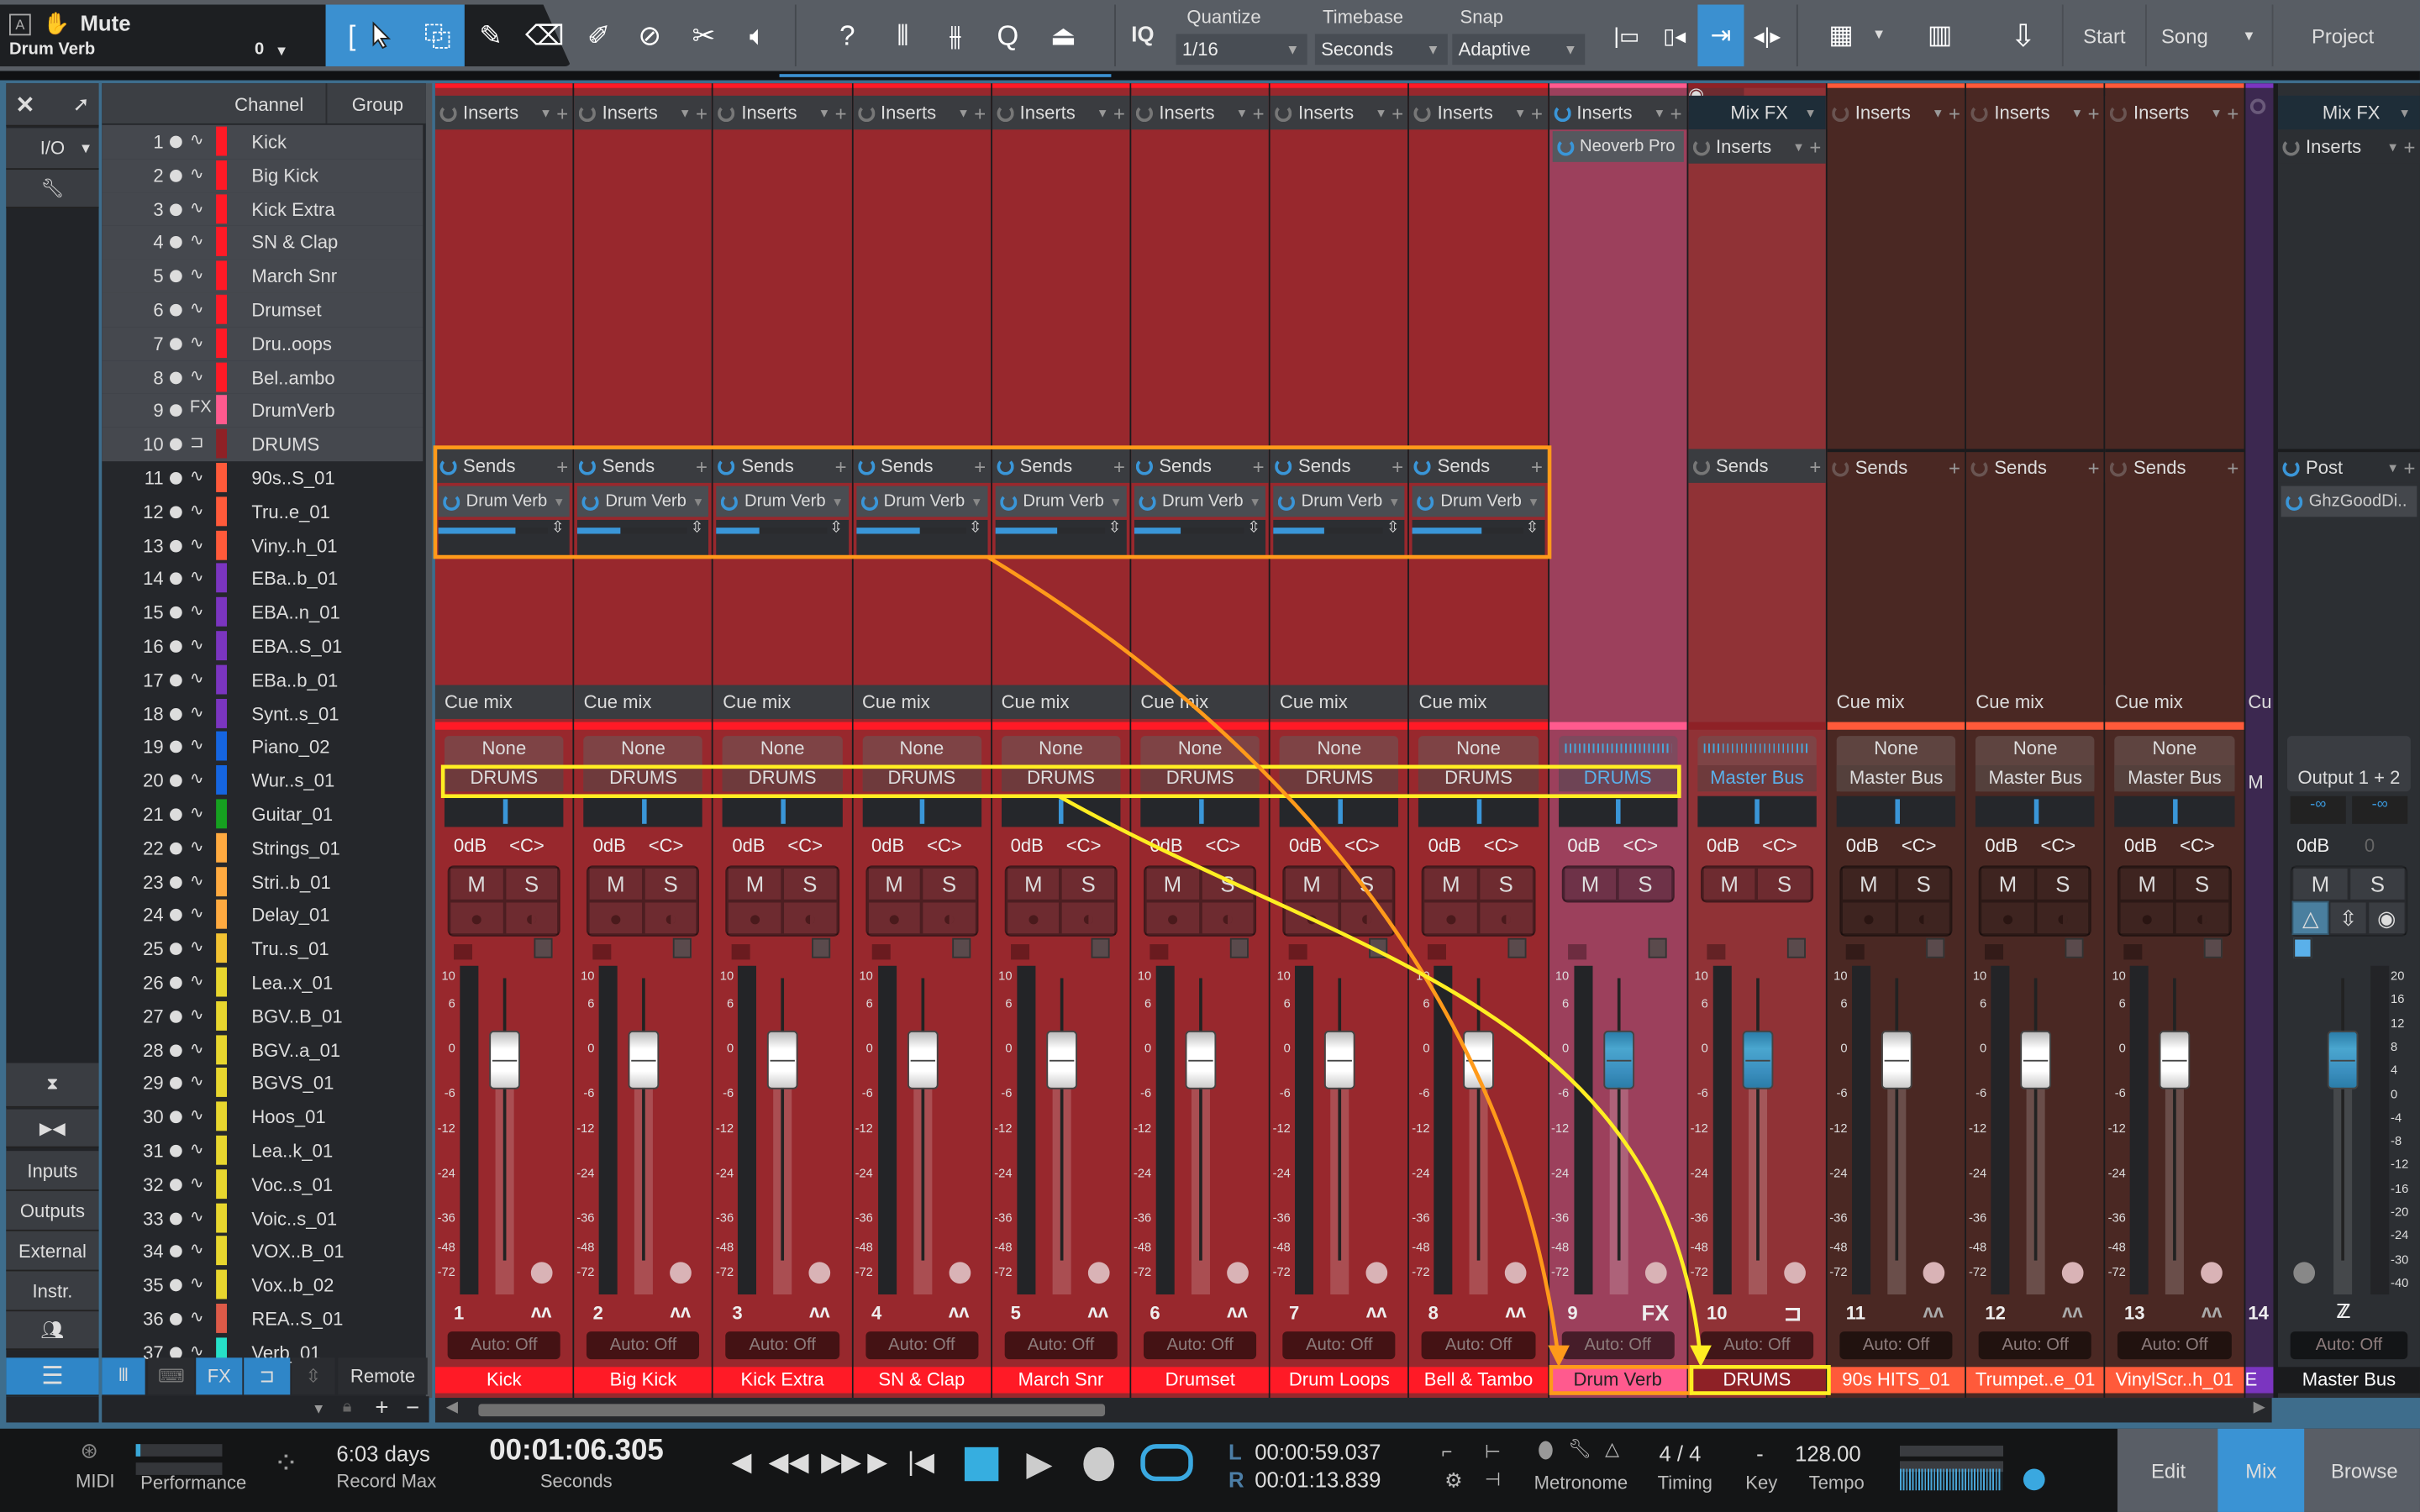 This screenshot has height=1512, width=2420. I want to click on send-arrowhead, so click(1559, 1356).